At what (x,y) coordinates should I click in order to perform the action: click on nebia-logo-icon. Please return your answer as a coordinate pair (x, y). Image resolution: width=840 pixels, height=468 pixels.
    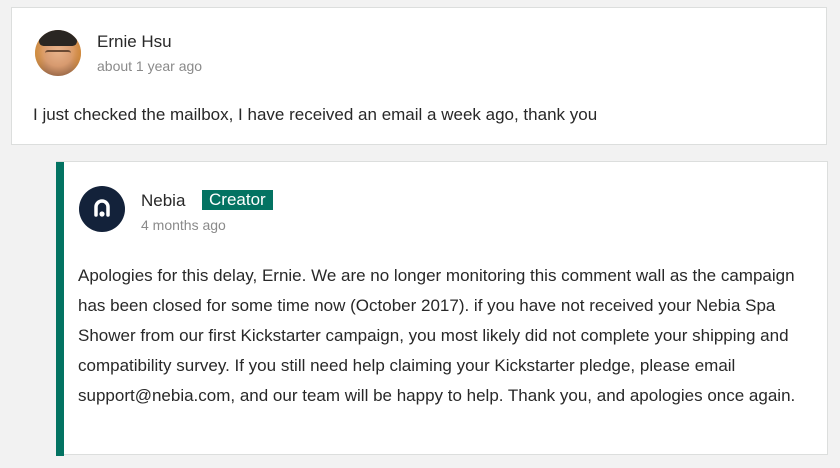
    Looking at the image, I should click on (102, 209).